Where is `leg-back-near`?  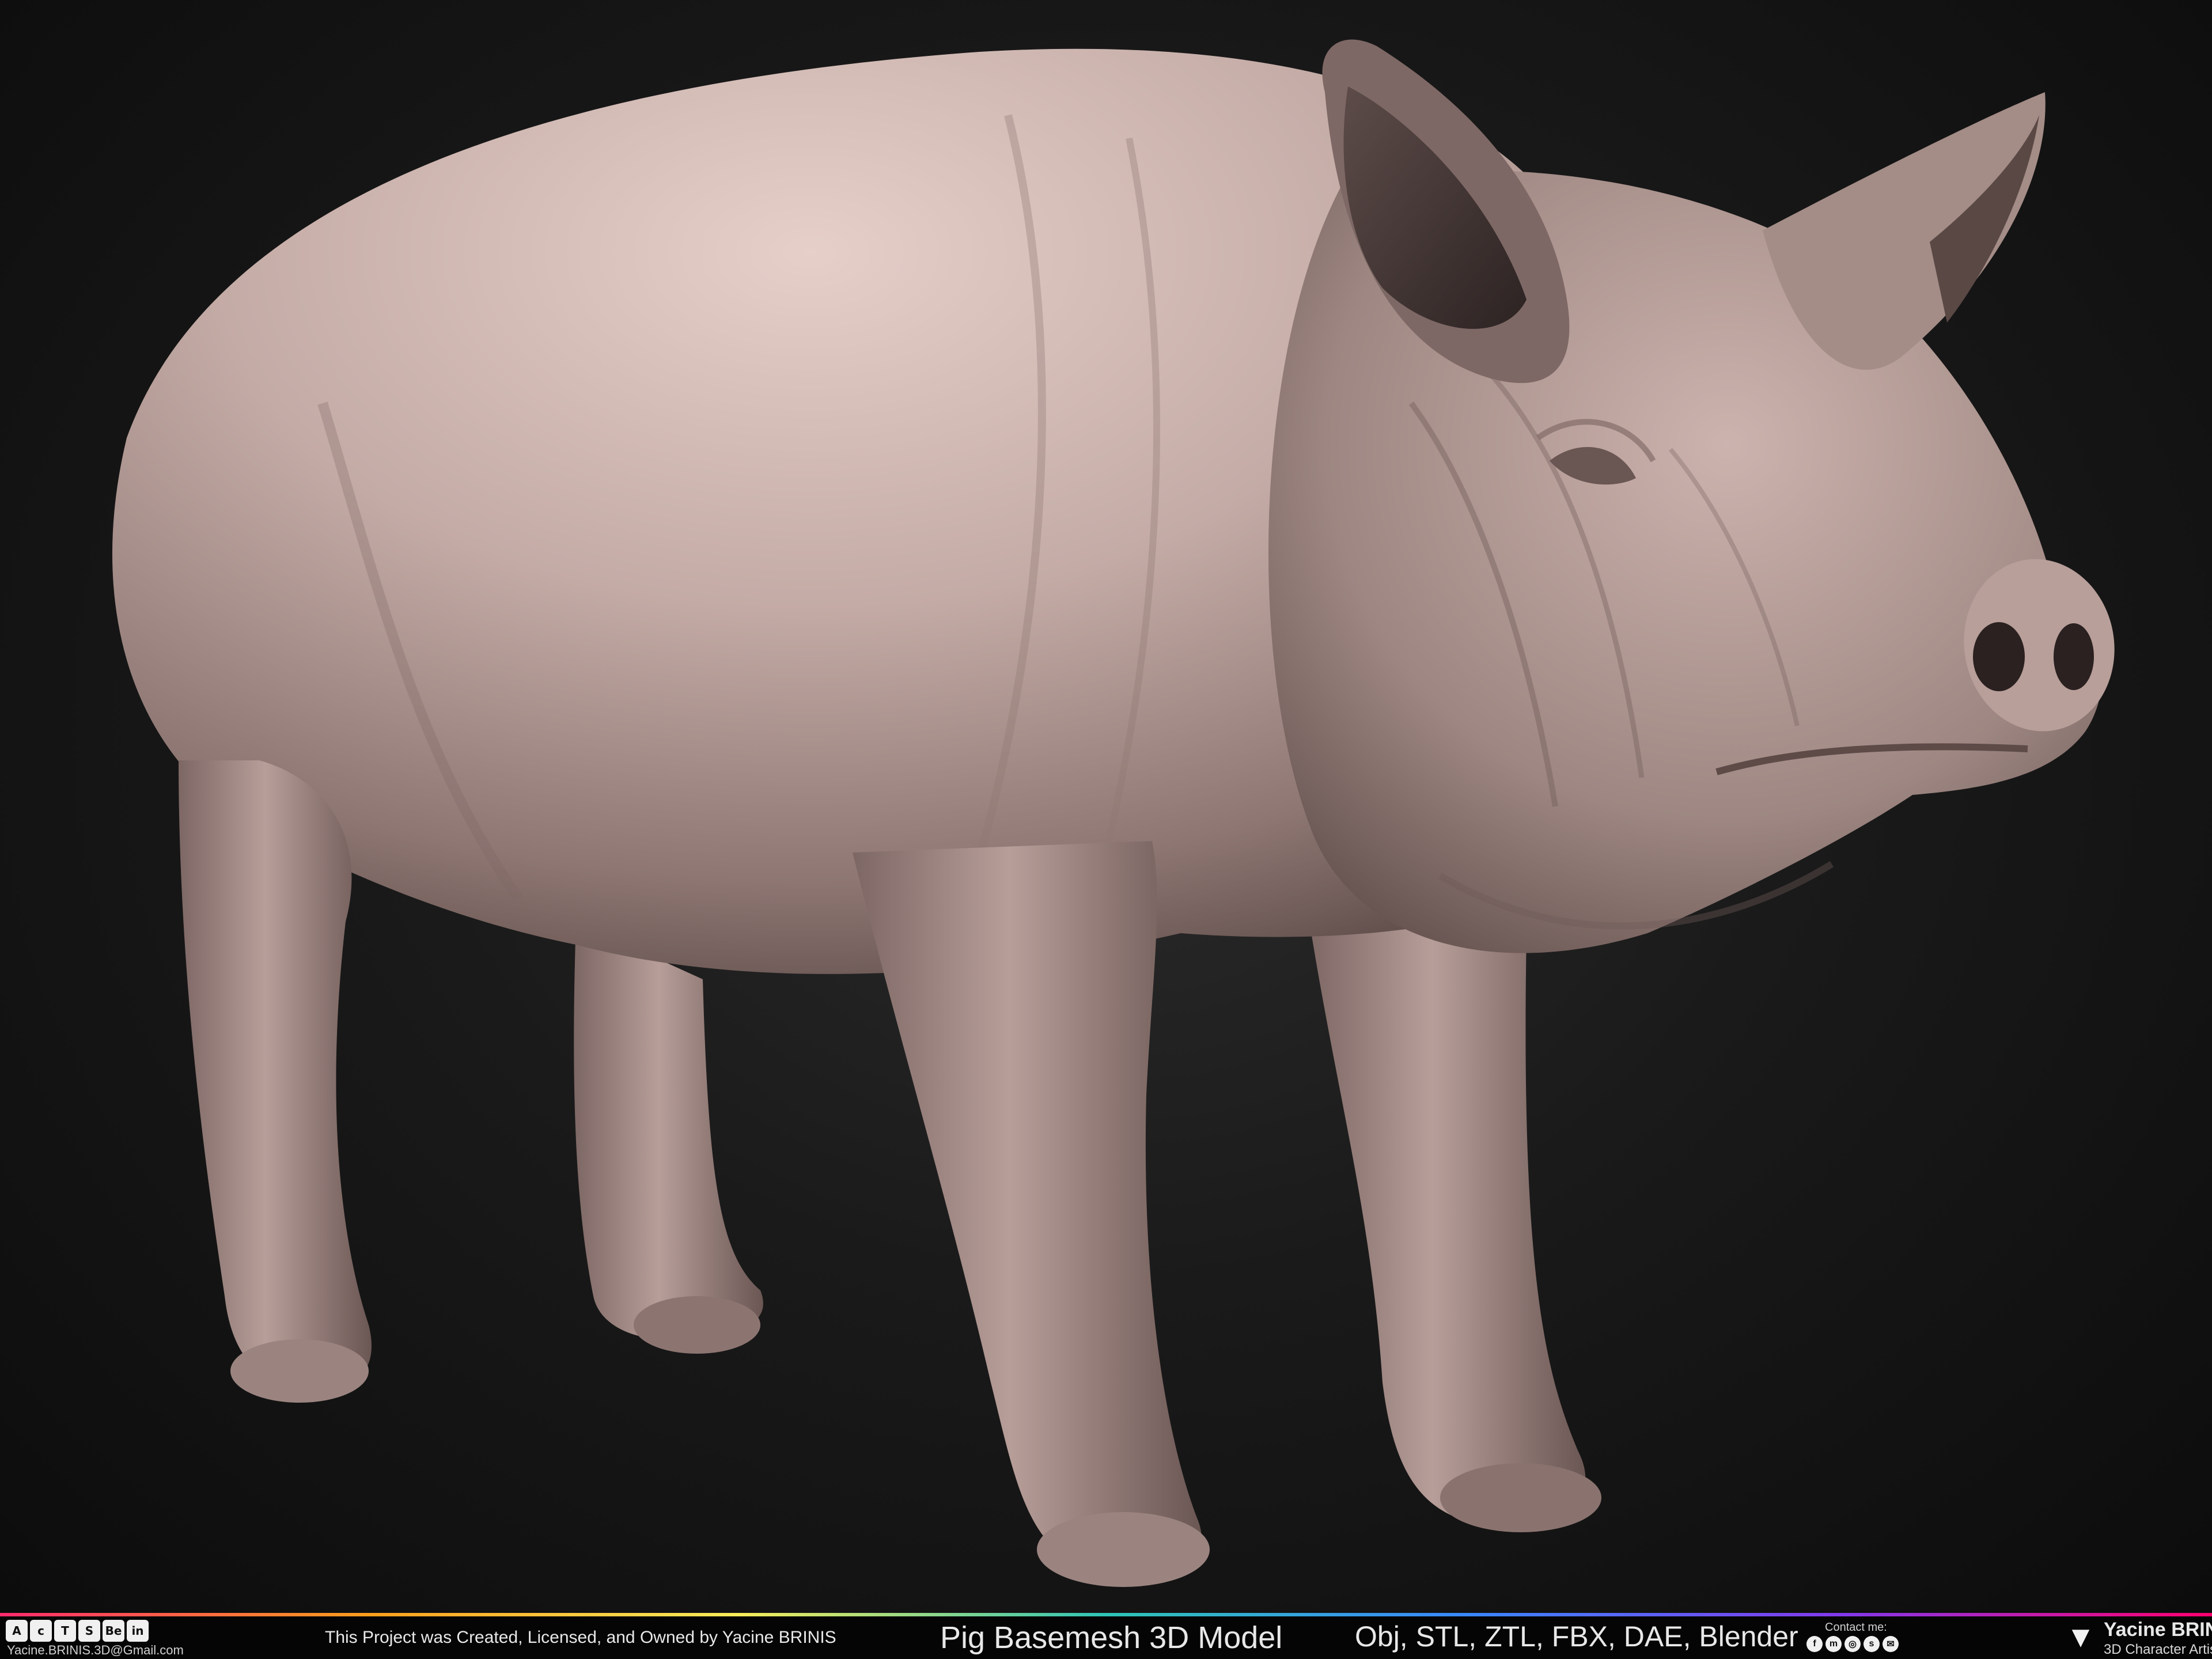
leg-back-near is located at coordinates (275, 1074).